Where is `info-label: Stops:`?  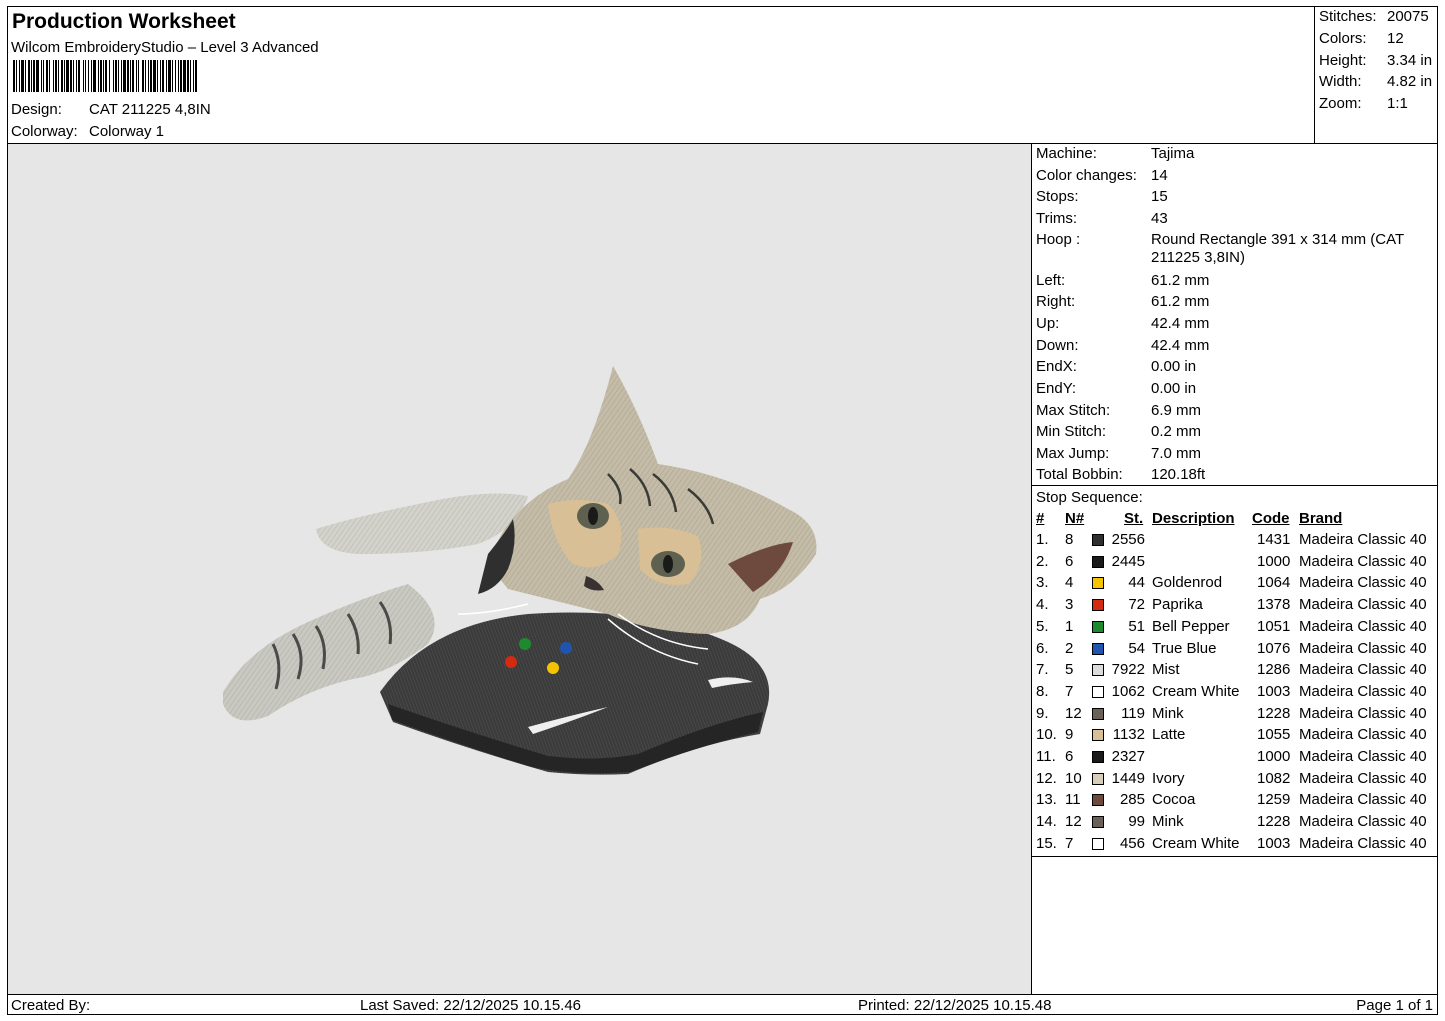 info-label: Stops: is located at coordinates (1057, 196).